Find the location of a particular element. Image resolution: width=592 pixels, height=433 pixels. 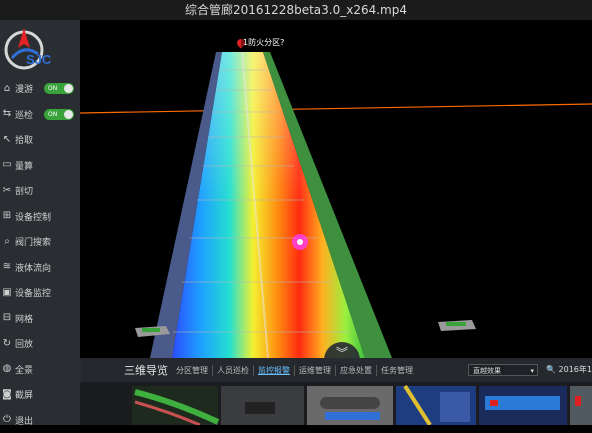

grid-icon: ⊟ is located at coordinates (7, 318).